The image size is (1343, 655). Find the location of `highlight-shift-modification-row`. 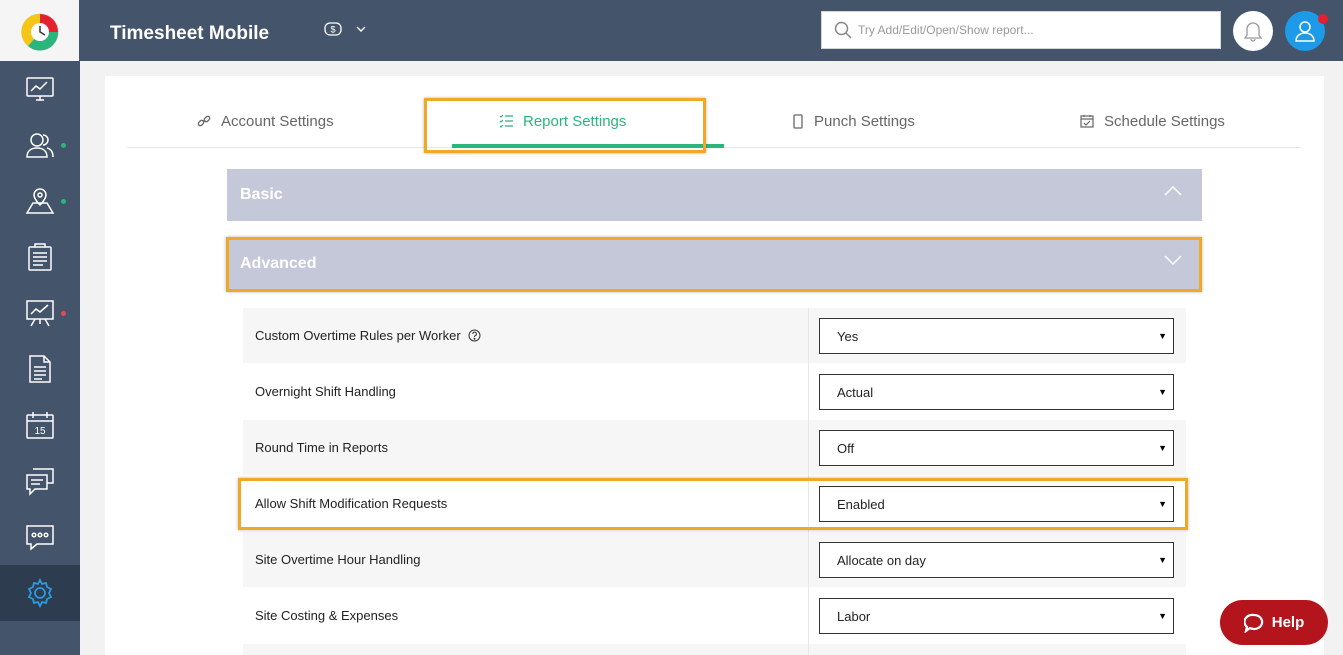

highlight-shift-modification-row is located at coordinates (713, 504).